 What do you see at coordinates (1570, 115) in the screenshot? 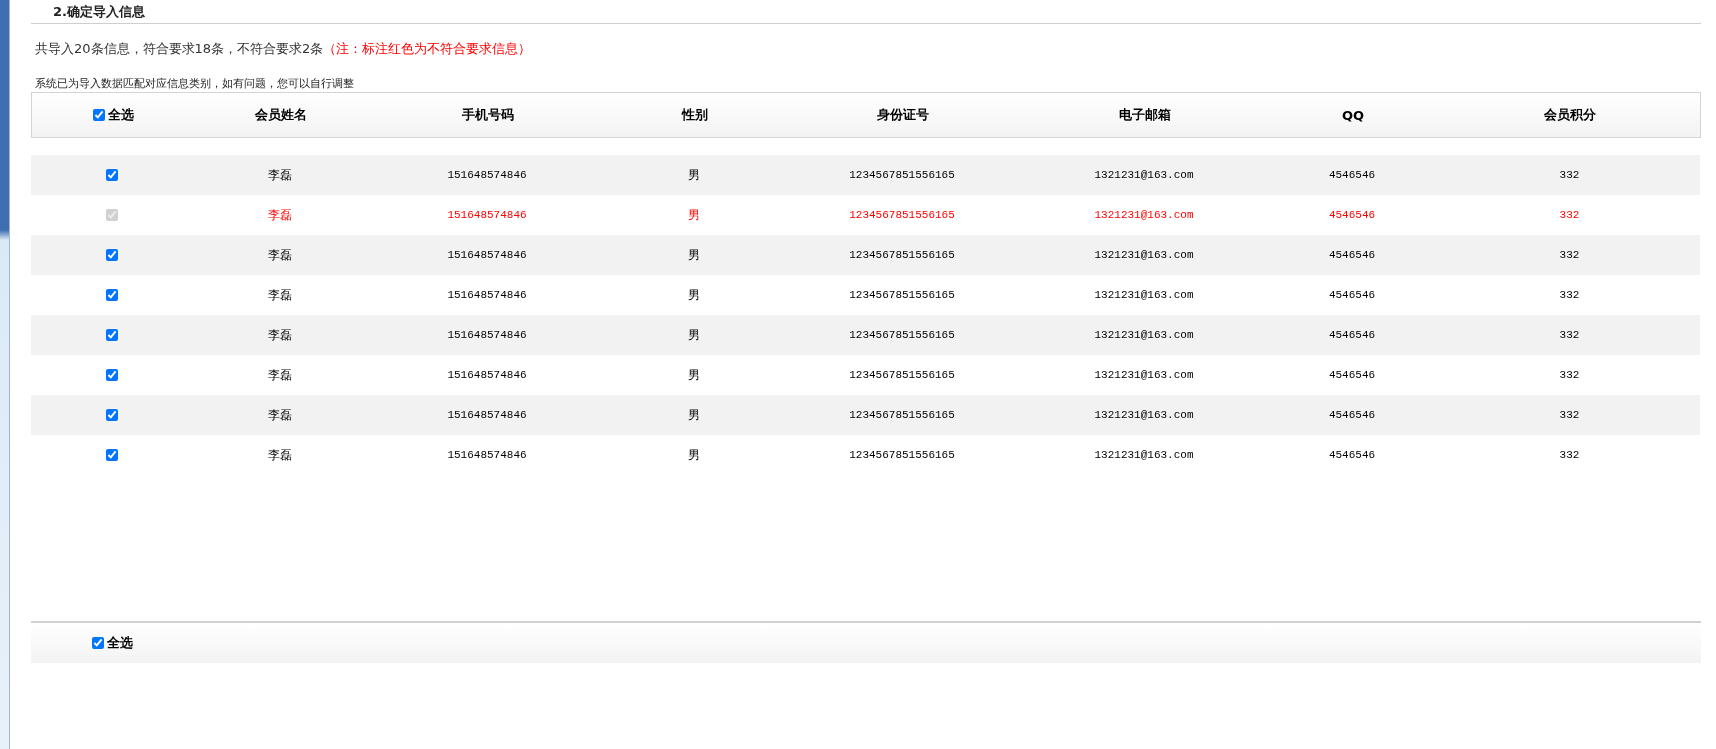
I see `column-header: 会员积分` at bounding box center [1570, 115].